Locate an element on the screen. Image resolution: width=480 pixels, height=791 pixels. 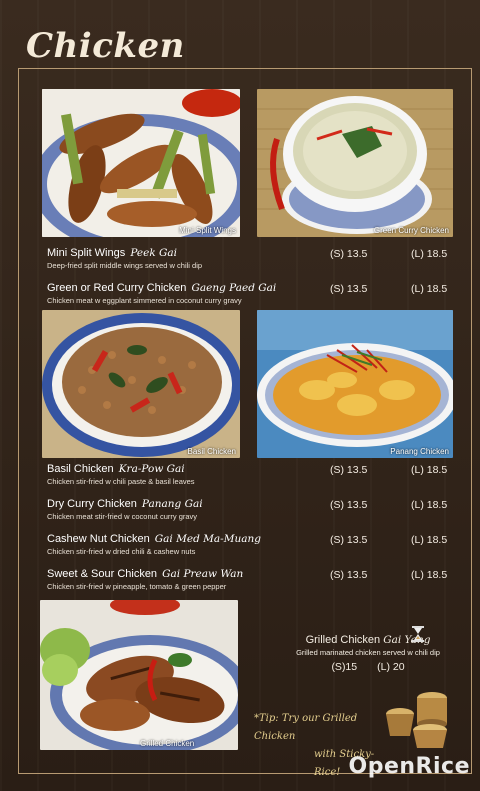
wings-image is located at coordinates (141, 163).